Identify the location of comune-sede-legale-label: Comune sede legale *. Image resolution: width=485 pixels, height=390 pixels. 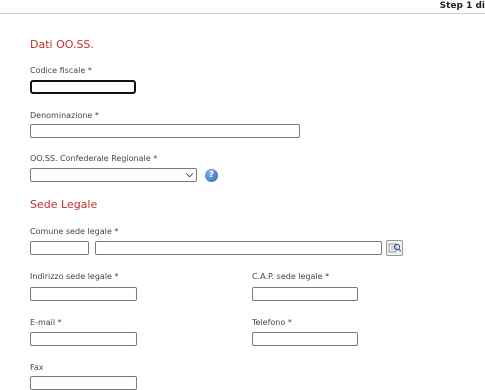
(74, 231).